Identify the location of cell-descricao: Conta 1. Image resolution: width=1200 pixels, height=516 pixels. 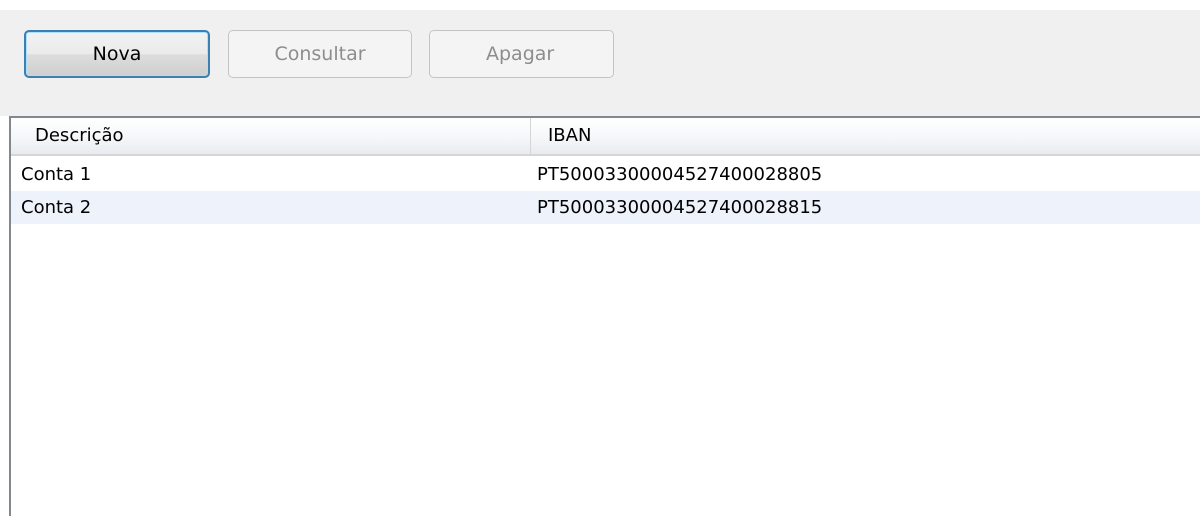
(56, 174).